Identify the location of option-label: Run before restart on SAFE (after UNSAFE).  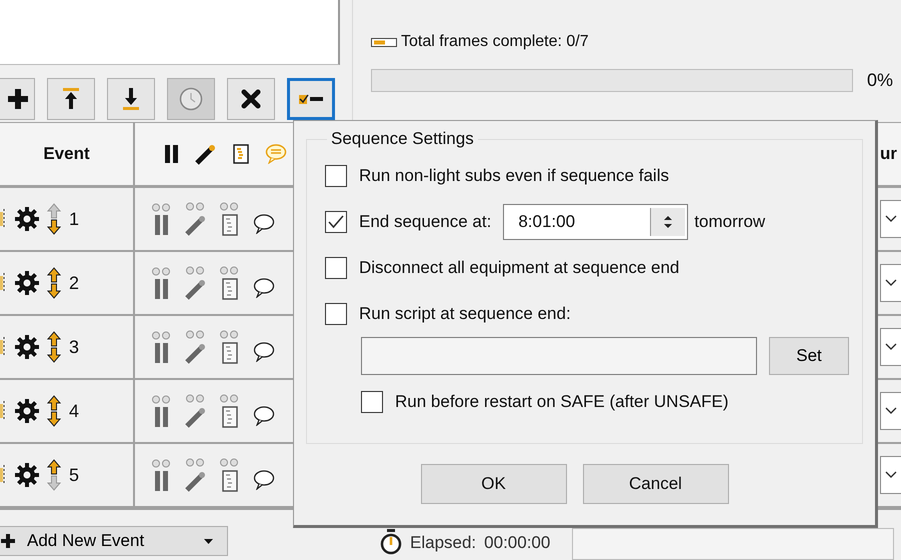
(562, 402).